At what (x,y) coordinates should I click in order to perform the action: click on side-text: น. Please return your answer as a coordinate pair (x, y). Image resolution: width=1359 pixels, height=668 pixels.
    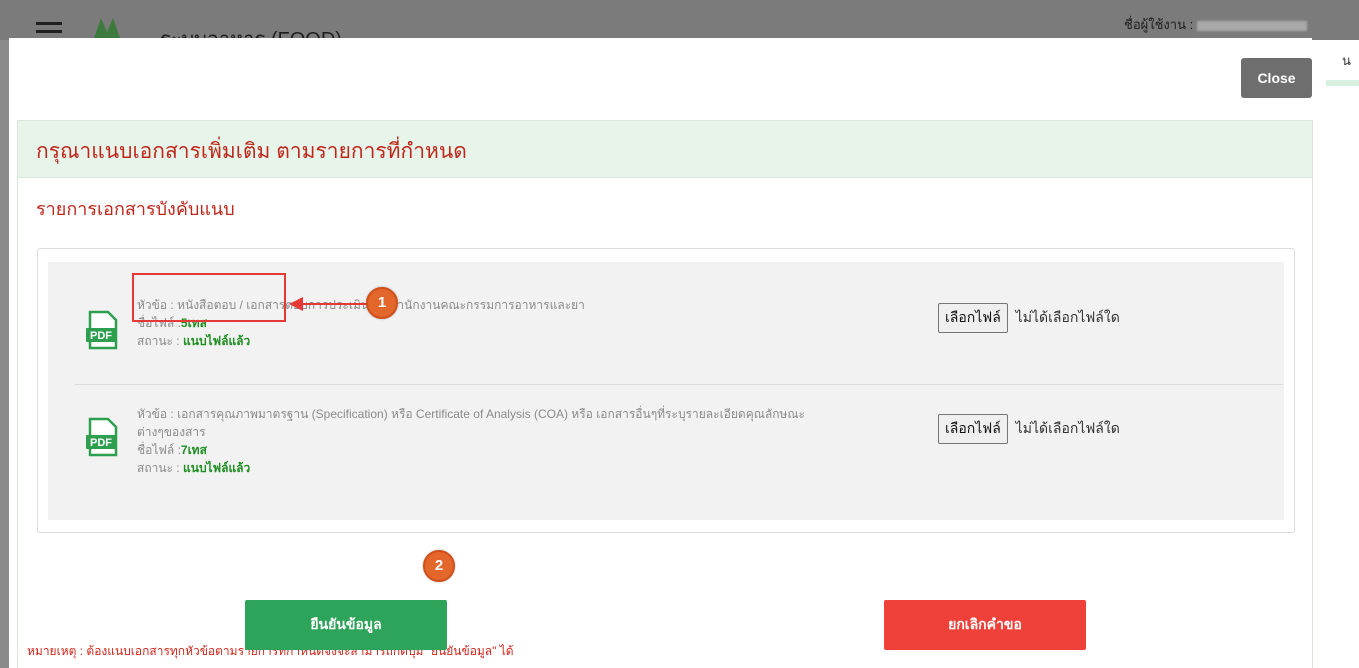
    Looking at the image, I should click on (1346, 60).